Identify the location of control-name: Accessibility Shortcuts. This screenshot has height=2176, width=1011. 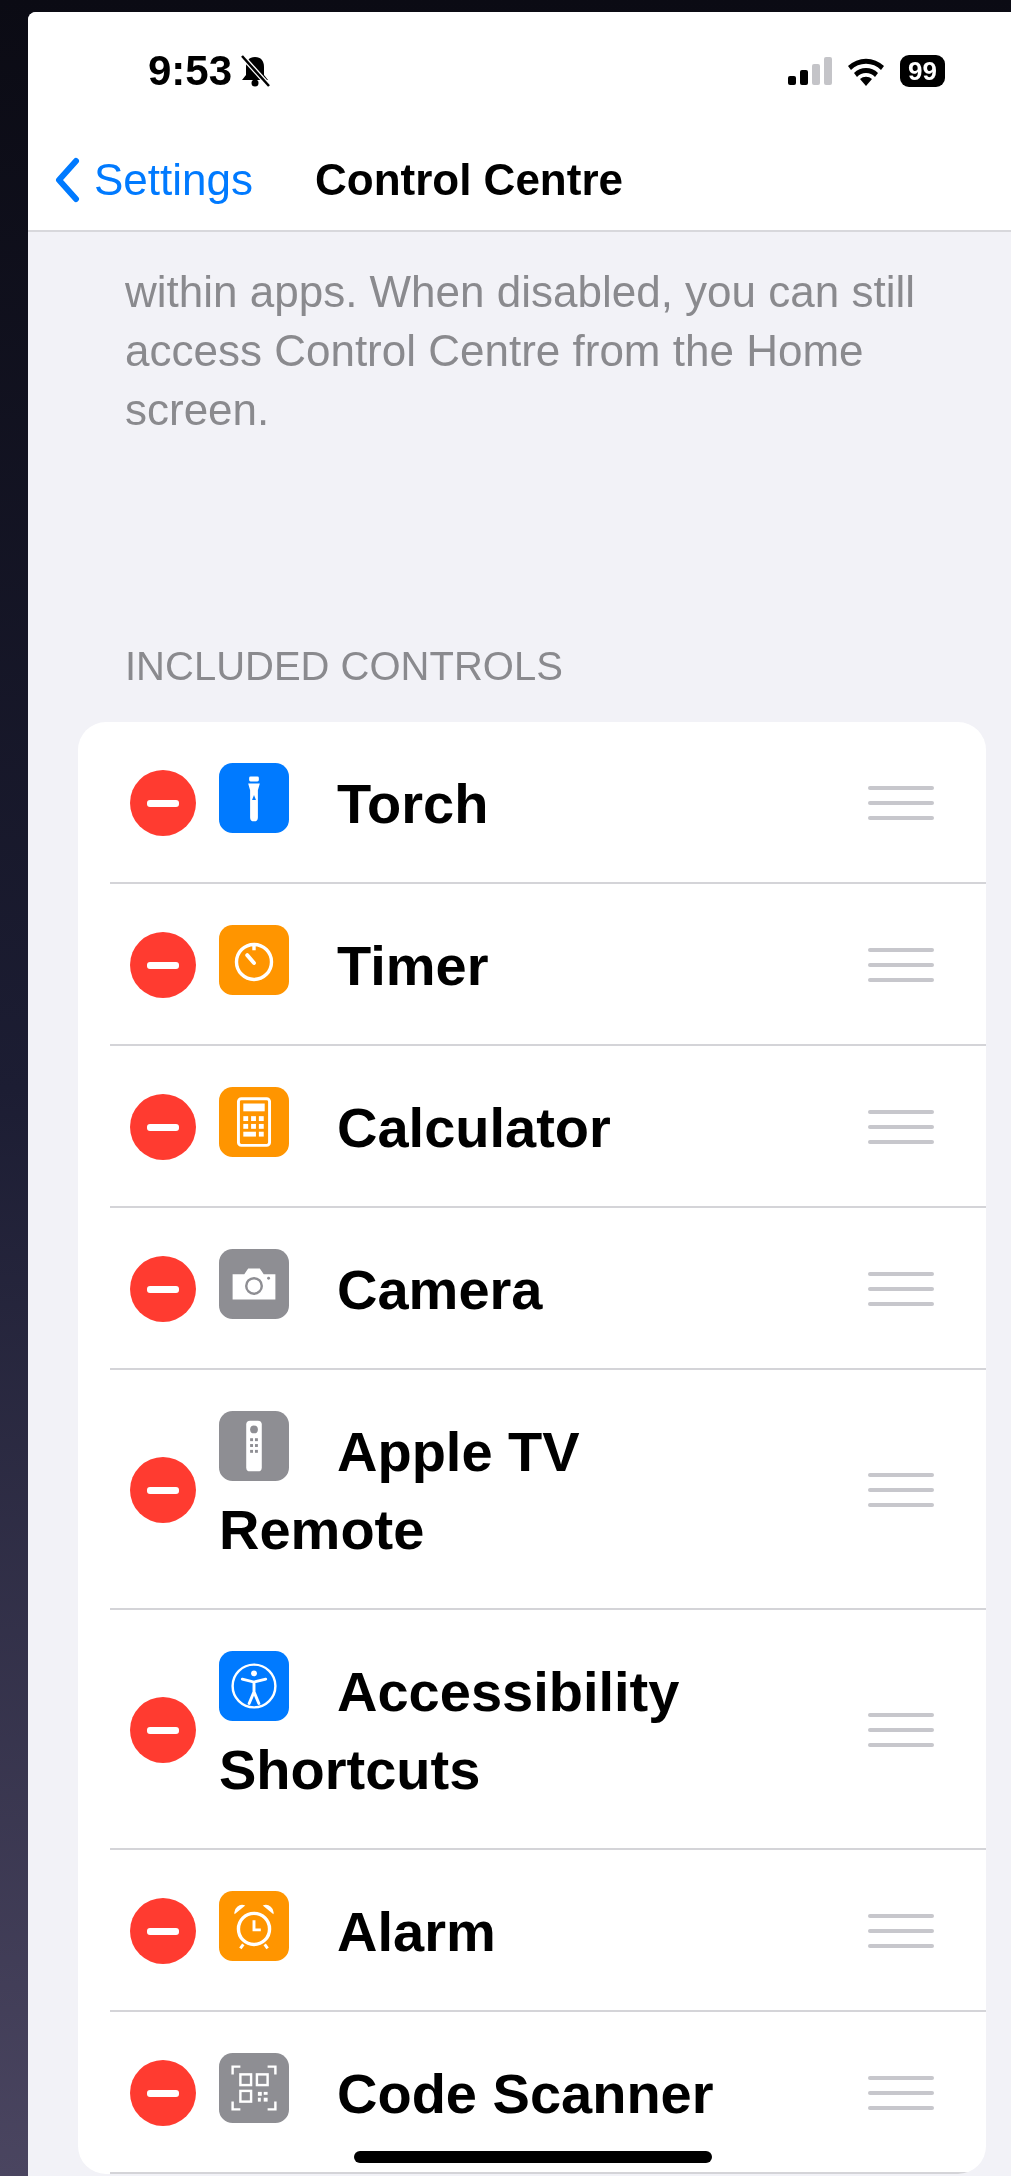
(449, 1730).